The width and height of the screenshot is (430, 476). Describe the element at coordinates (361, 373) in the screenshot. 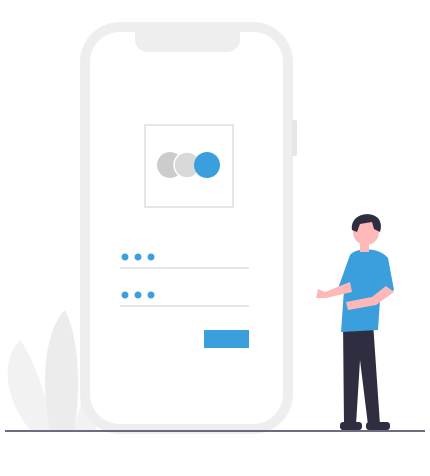

I see `person-pants` at that location.